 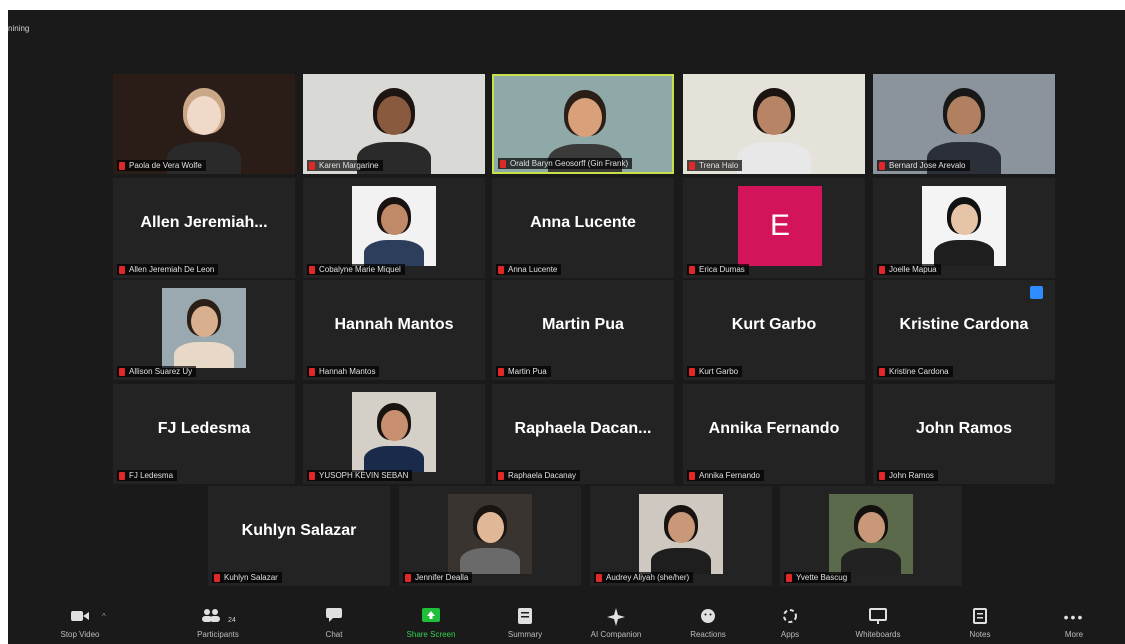 I want to click on participant-tile: Audrey Aliyah (she/her), so click(x=681, y=536).